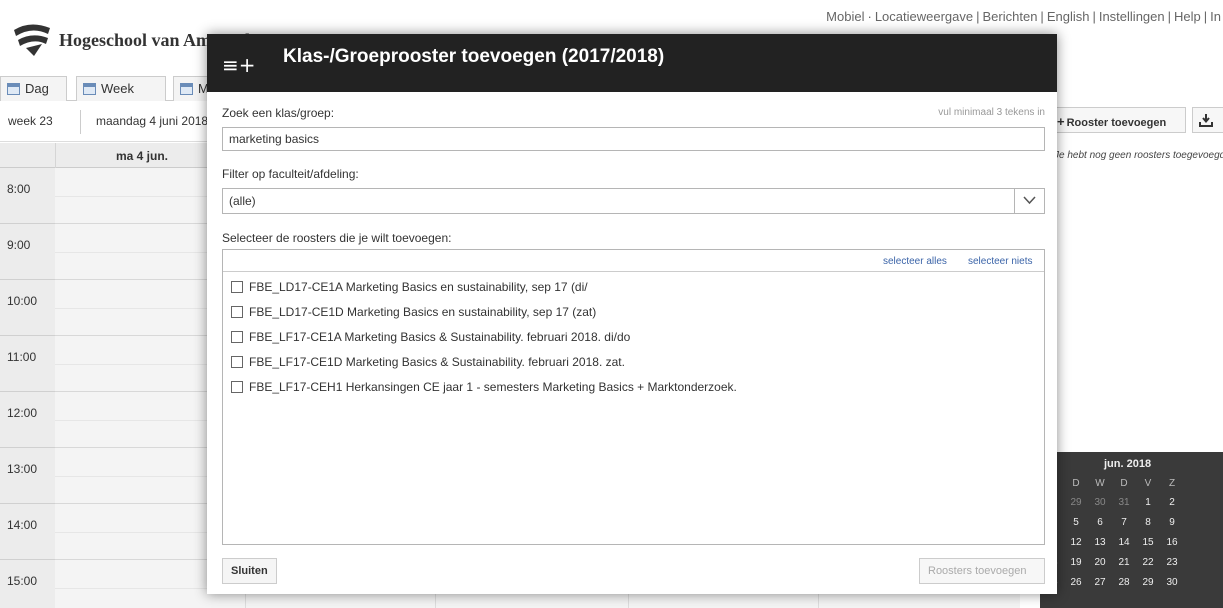  I want to click on hour-label: 12:00, so click(27, 420).